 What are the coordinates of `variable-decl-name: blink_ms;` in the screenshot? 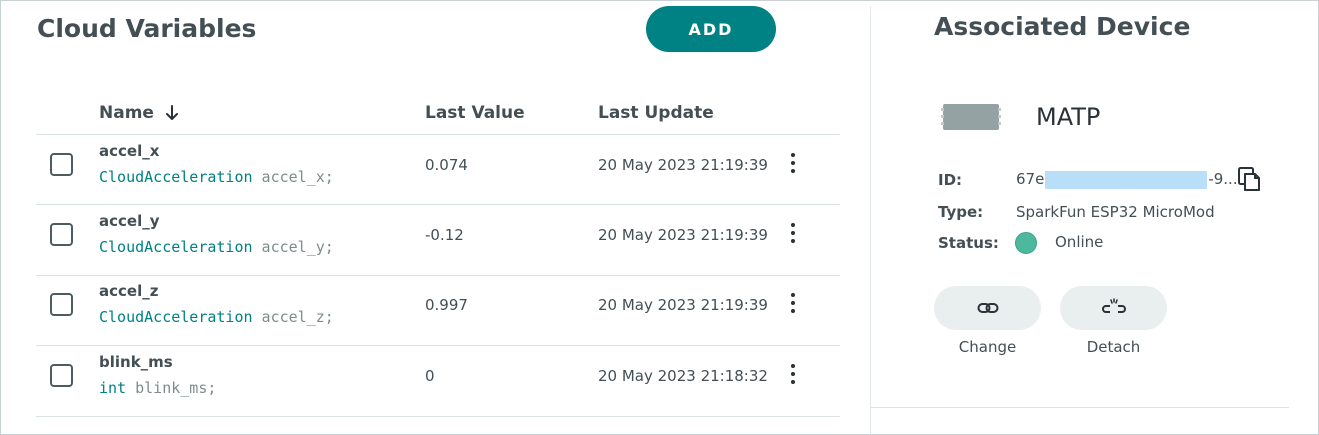 It's located at (171, 388).